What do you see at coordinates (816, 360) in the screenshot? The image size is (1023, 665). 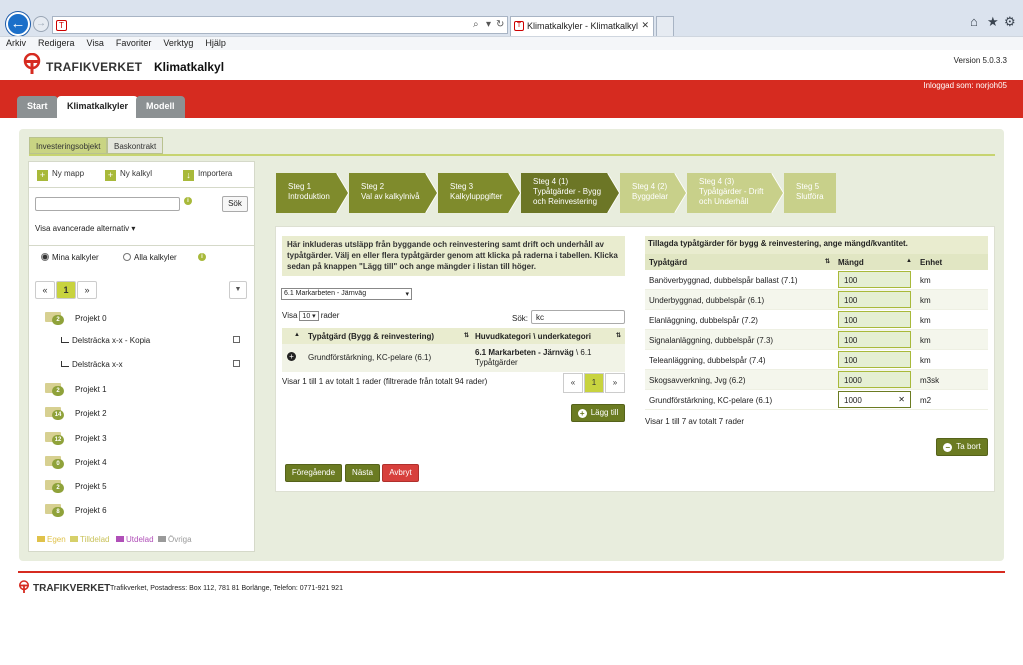 I see `added-row: Teleanläggning, dubbelspår (7.4) 100 km` at bounding box center [816, 360].